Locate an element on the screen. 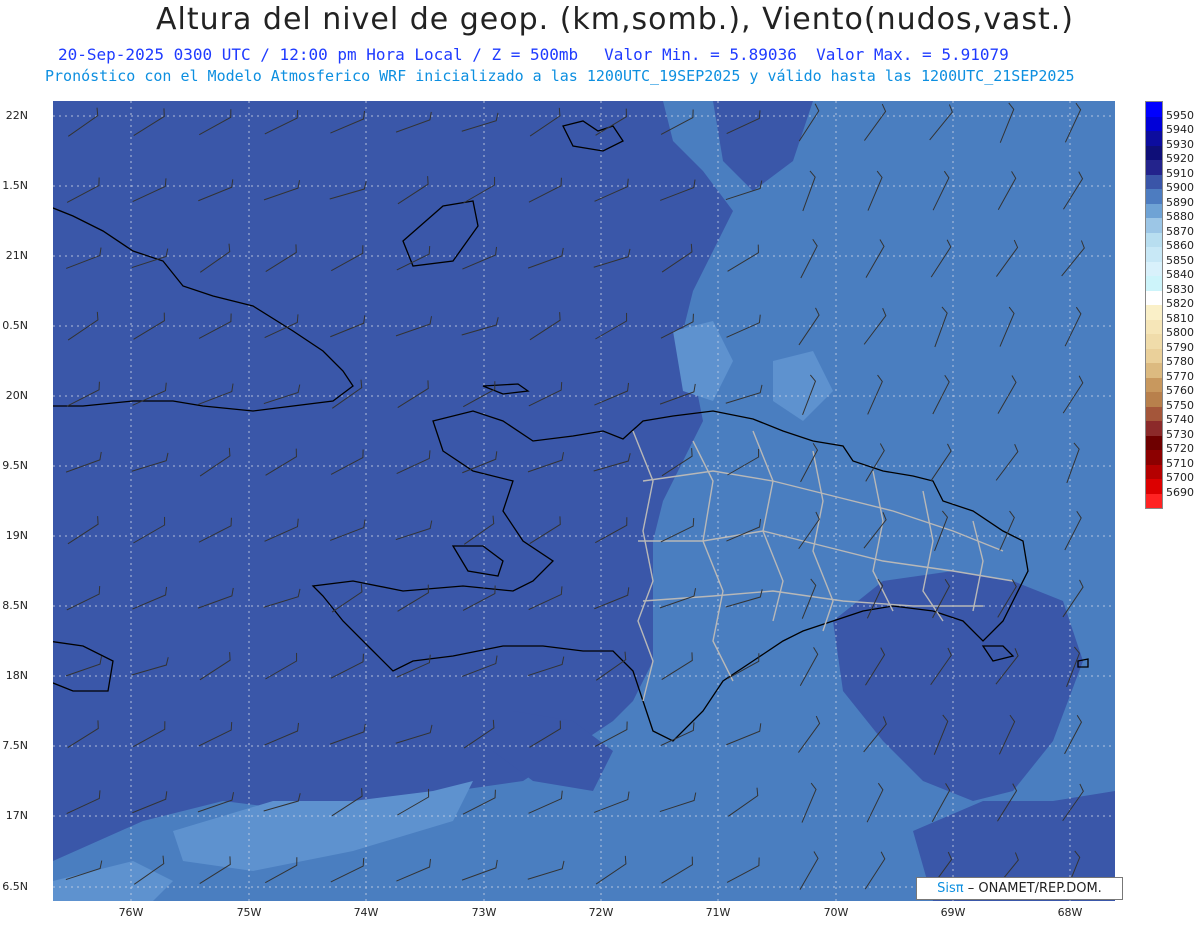  latitude-label: 7.5N is located at coordinates (15, 745).